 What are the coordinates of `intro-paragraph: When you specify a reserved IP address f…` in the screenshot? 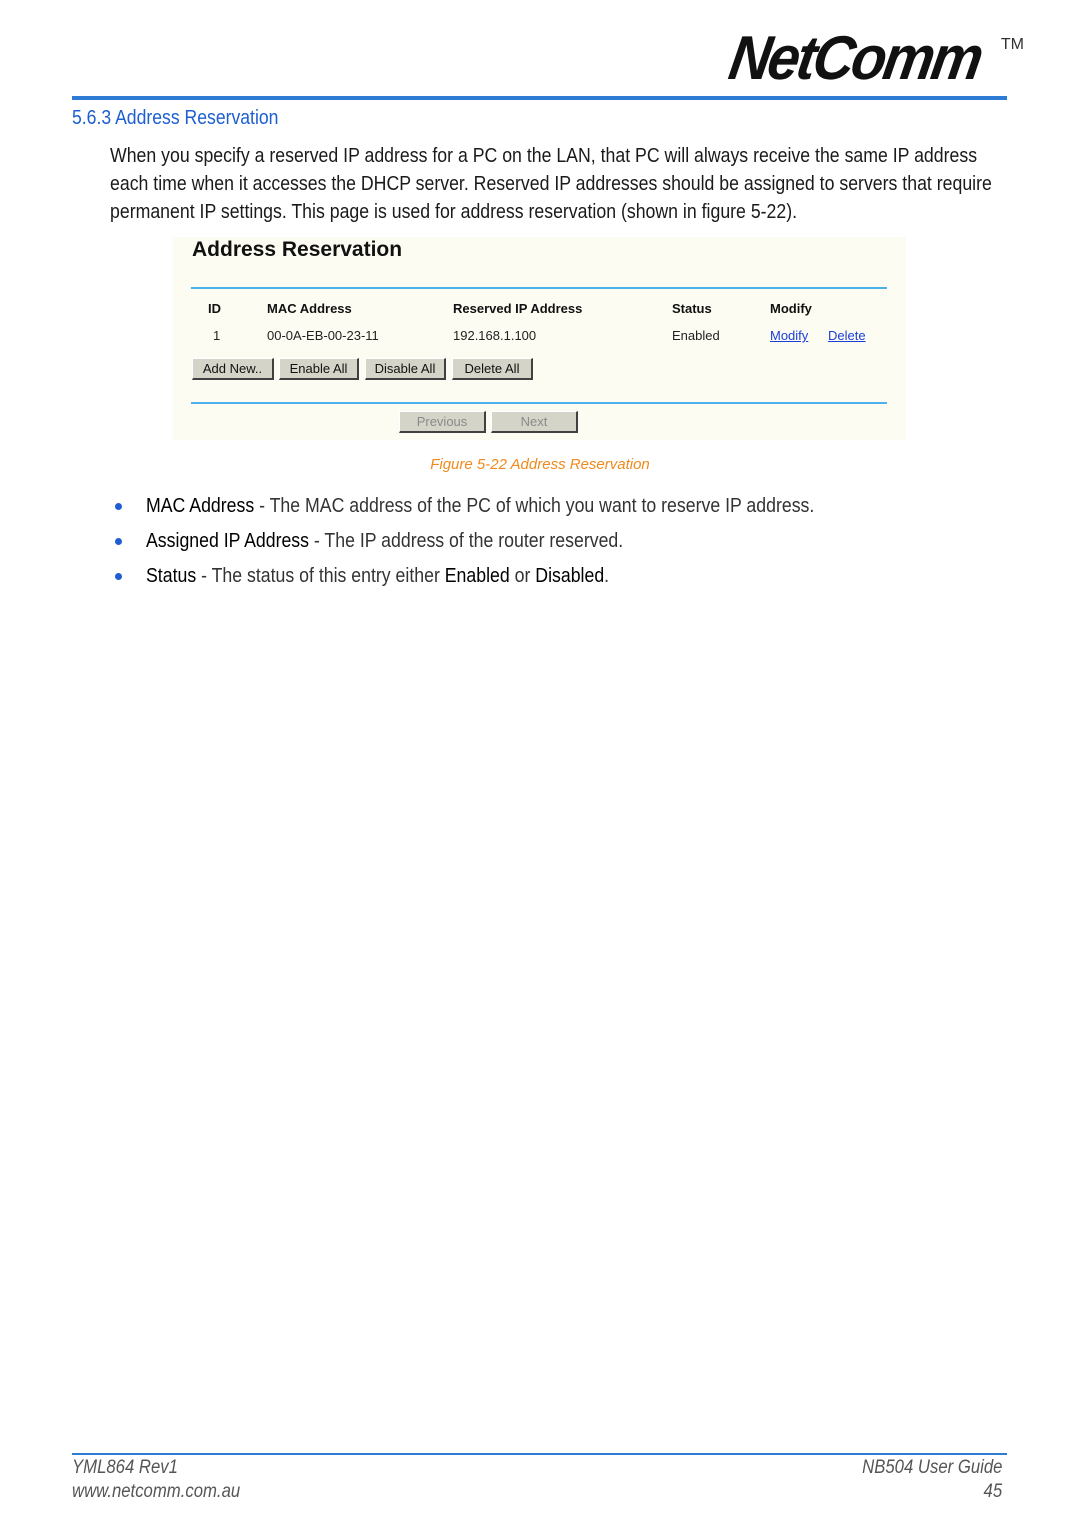 It's located at (551, 184).